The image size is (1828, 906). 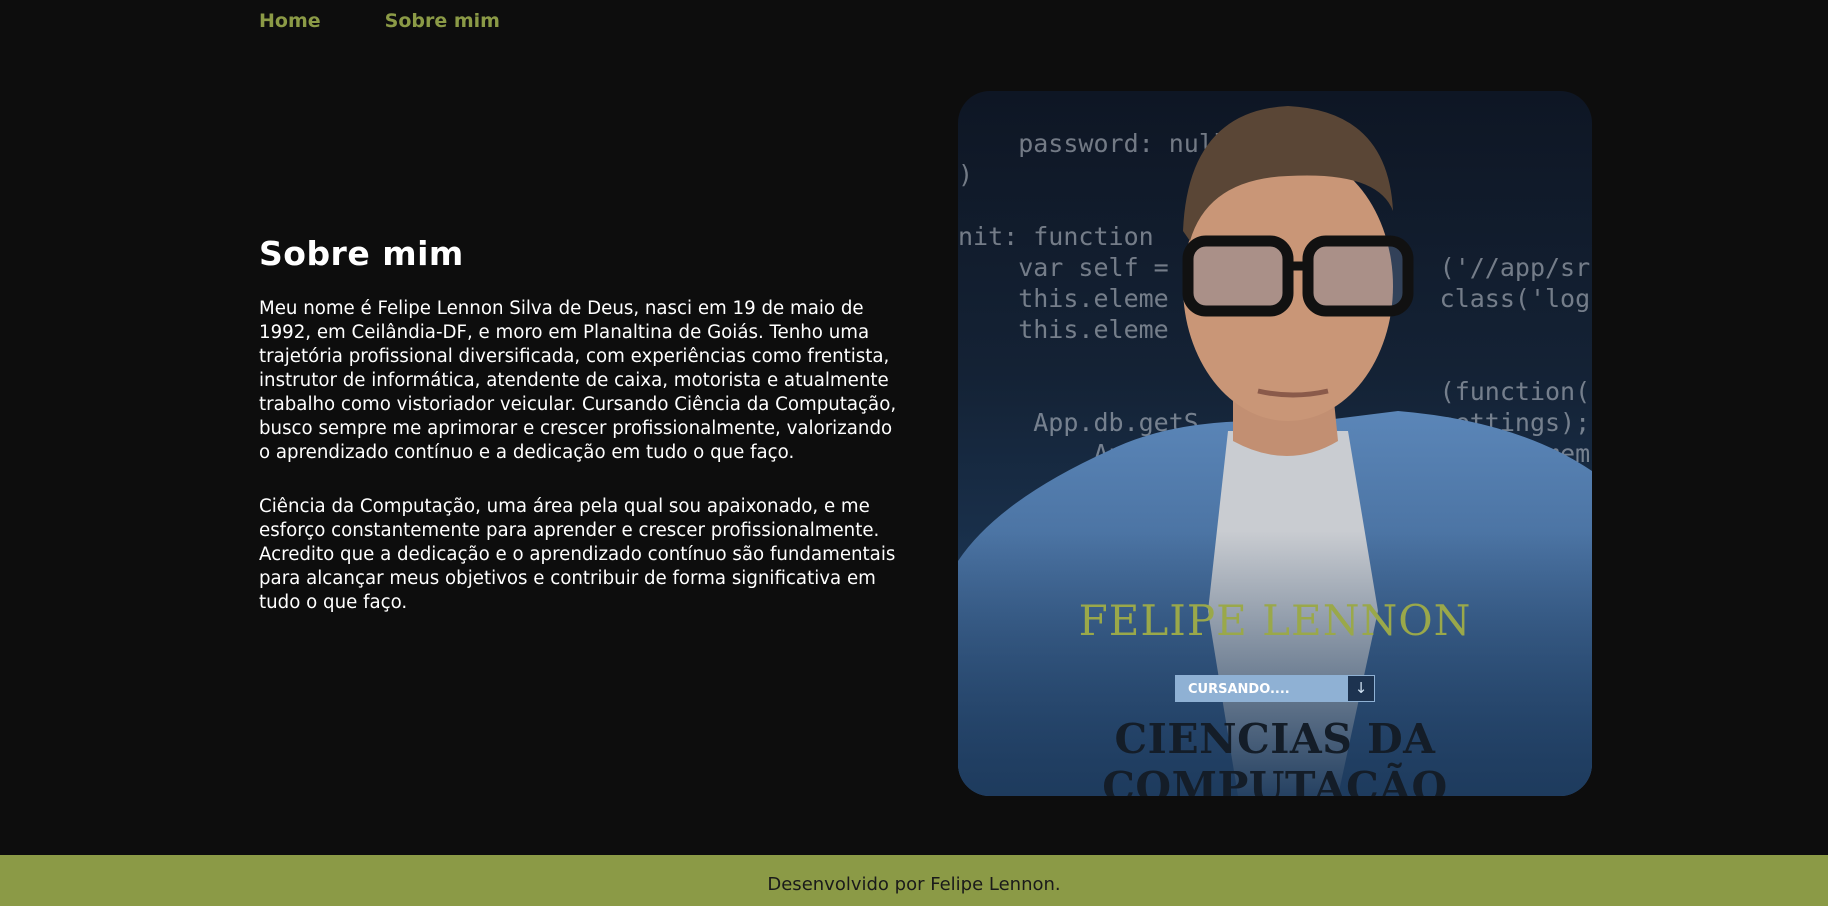 What do you see at coordinates (914, 884) in the screenshot?
I see `footer-text: Desenvolvido por Felipe Lennon.` at bounding box center [914, 884].